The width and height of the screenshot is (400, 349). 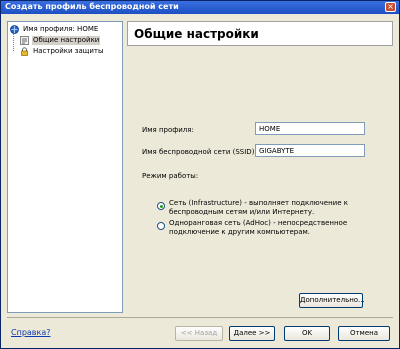 What do you see at coordinates (66, 40) in the screenshot?
I see `tree-item-general-label: Общие настройки` at bounding box center [66, 40].